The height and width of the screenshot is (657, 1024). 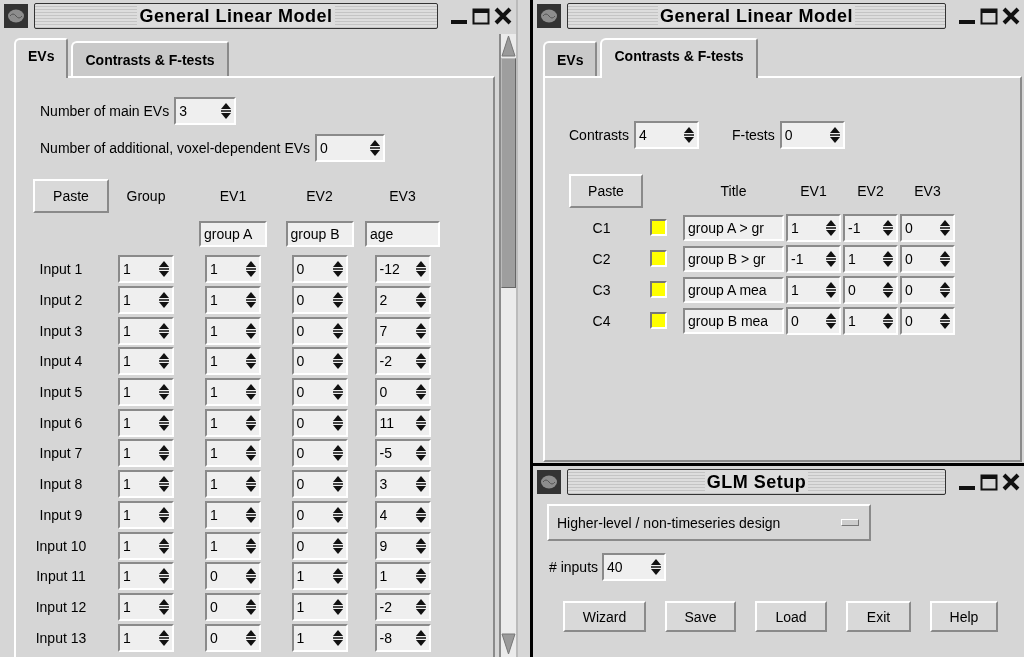 What do you see at coordinates (850, 522) in the screenshot?
I see `dropdown-indicator-icon` at bounding box center [850, 522].